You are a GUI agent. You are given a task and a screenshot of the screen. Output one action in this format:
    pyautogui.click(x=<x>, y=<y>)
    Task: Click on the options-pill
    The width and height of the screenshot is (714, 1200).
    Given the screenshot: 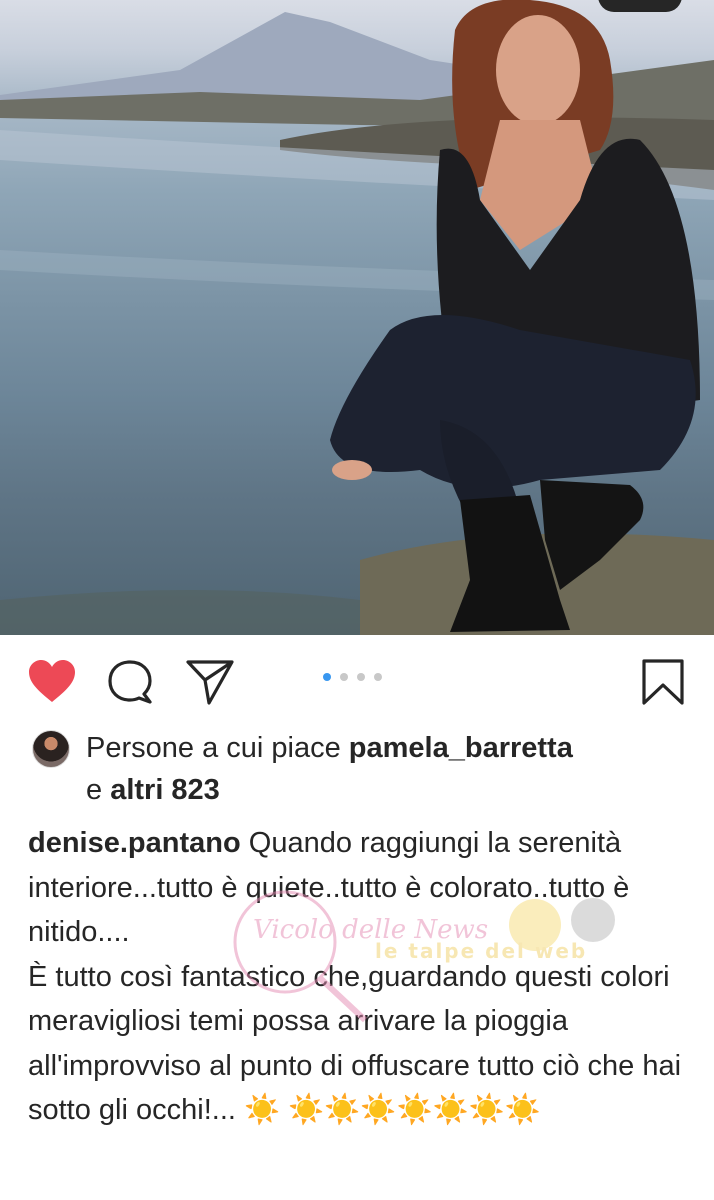 What is the action you would take?
    pyautogui.click(x=640, y=6)
    